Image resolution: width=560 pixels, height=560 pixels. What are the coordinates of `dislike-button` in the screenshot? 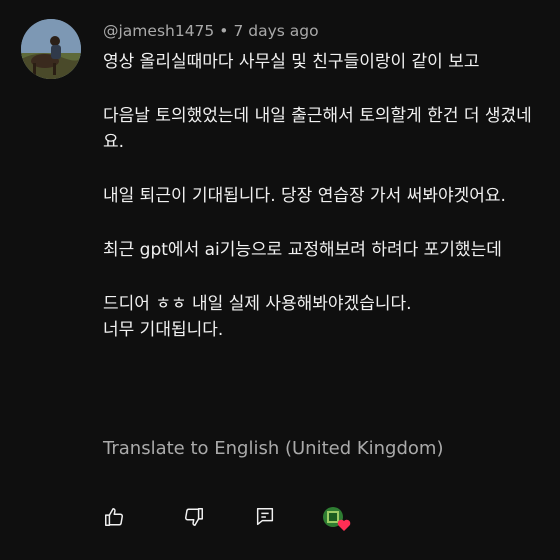 It's located at (194, 517).